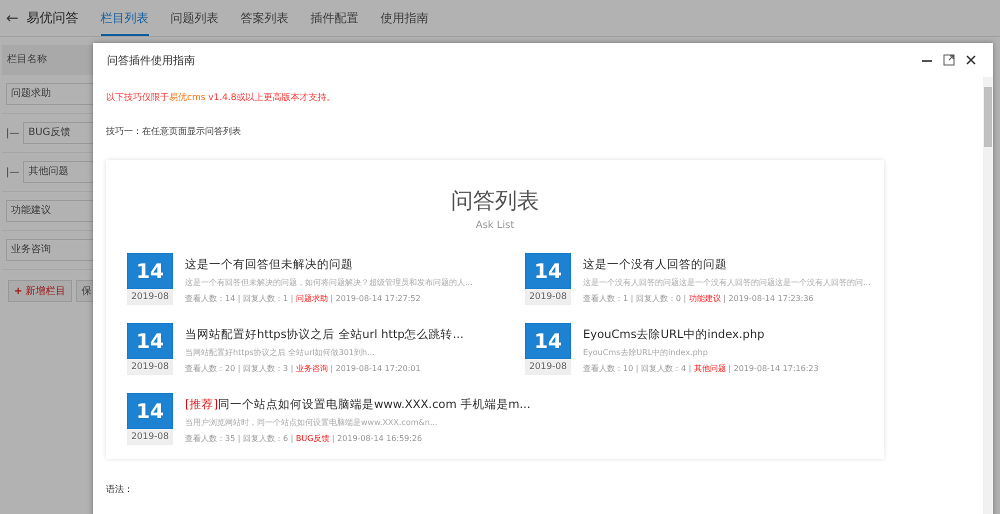 The height and width of the screenshot is (514, 1000). Describe the element at coordinates (329, 264) in the screenshot. I see `question-title: 这是一个有回答但未解决的问题` at that location.